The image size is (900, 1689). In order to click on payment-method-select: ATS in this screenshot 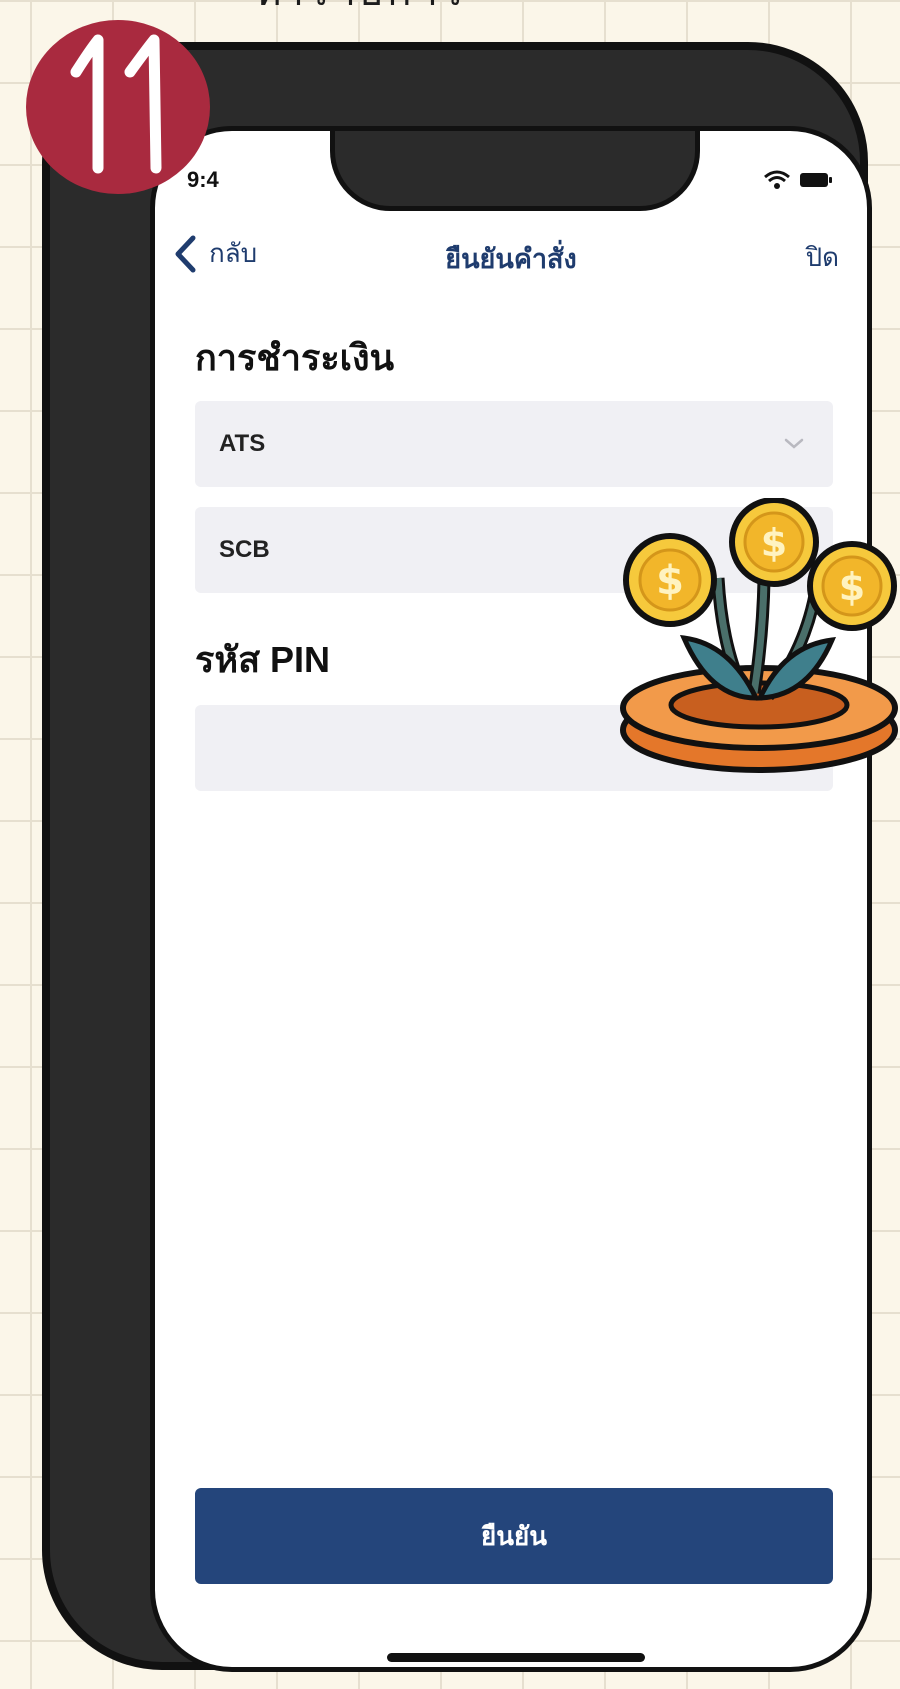, I will do `click(514, 444)`.